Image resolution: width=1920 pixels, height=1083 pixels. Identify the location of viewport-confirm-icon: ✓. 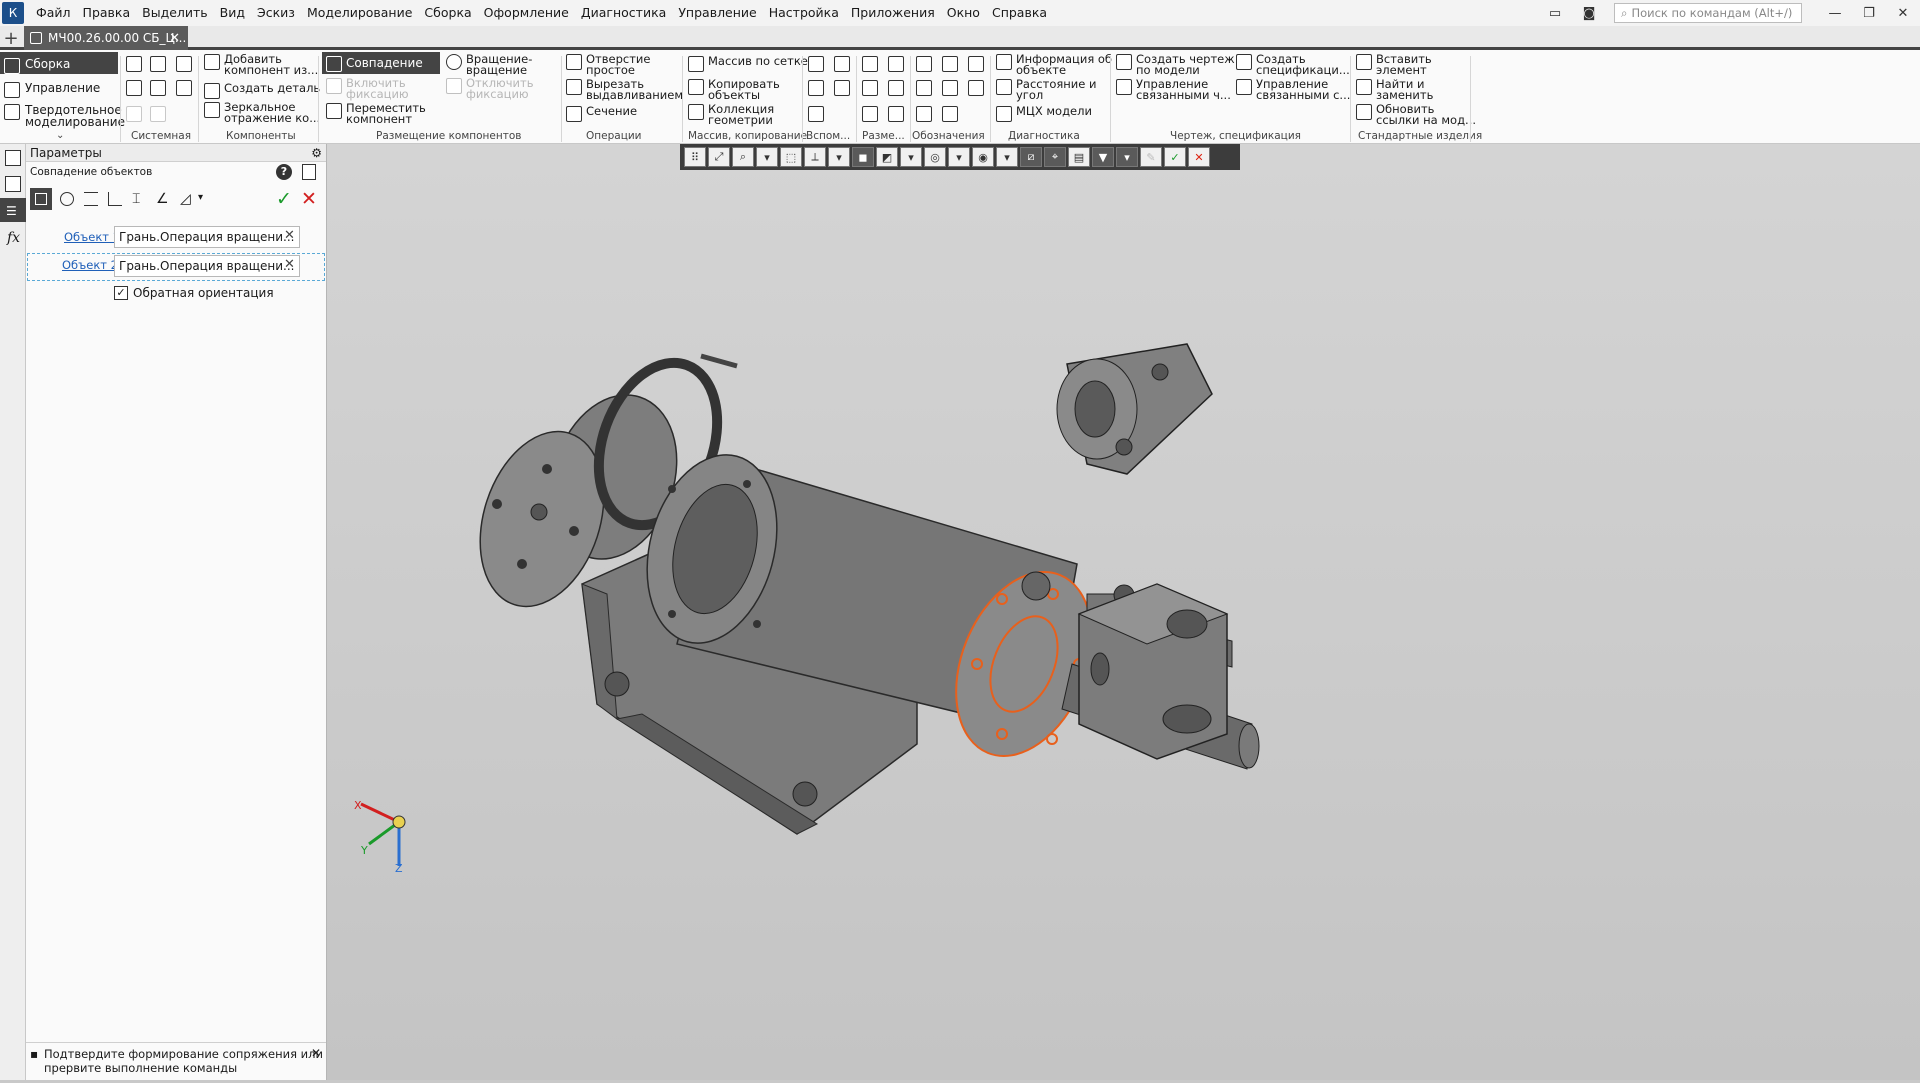
(1175, 157).